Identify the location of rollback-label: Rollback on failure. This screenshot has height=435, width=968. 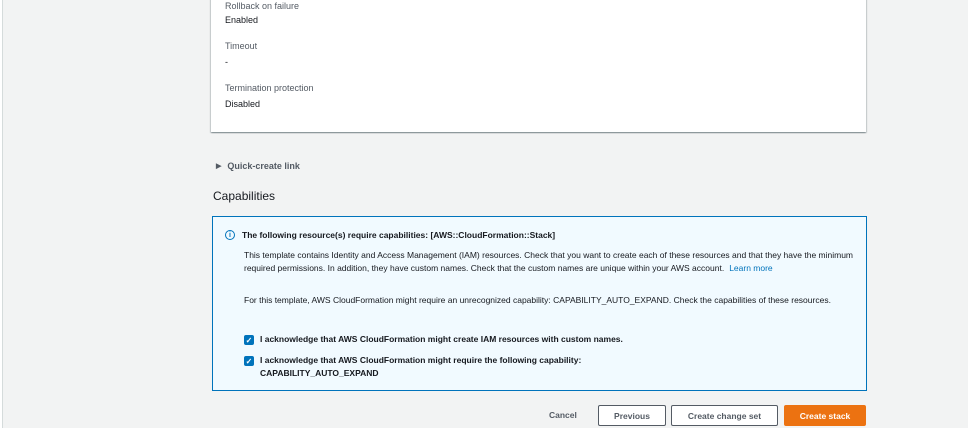
(262, 6).